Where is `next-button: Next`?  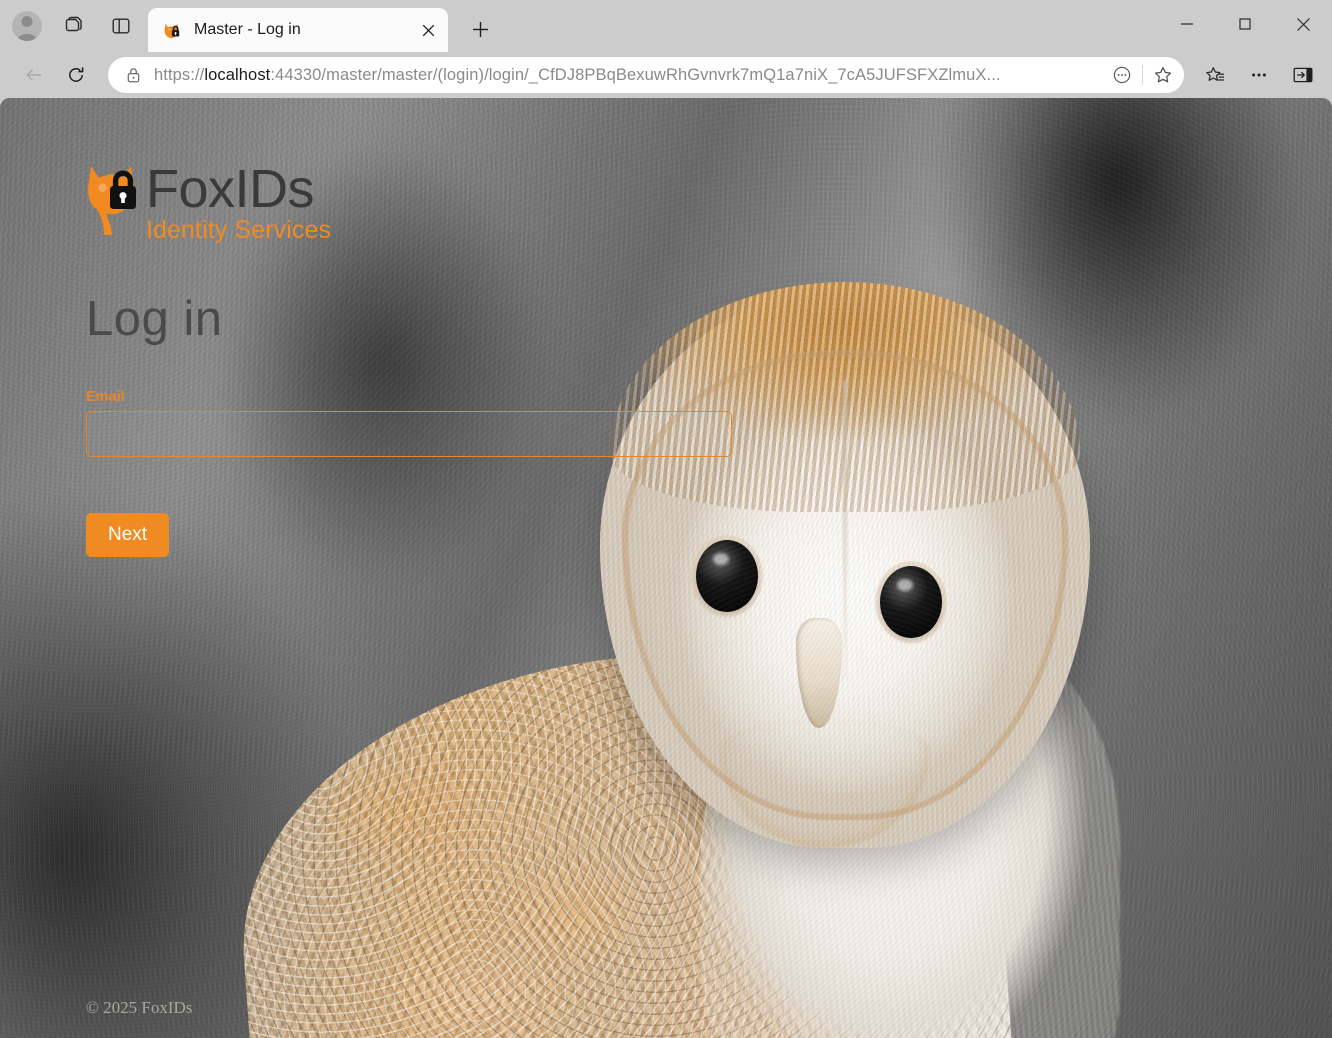 next-button: Next is located at coordinates (128, 535).